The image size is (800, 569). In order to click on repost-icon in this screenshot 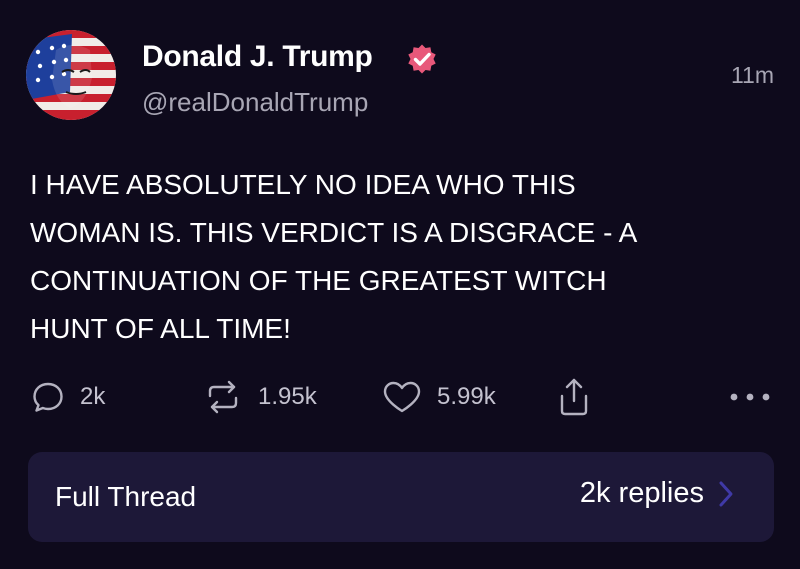, I will do `click(223, 397)`.